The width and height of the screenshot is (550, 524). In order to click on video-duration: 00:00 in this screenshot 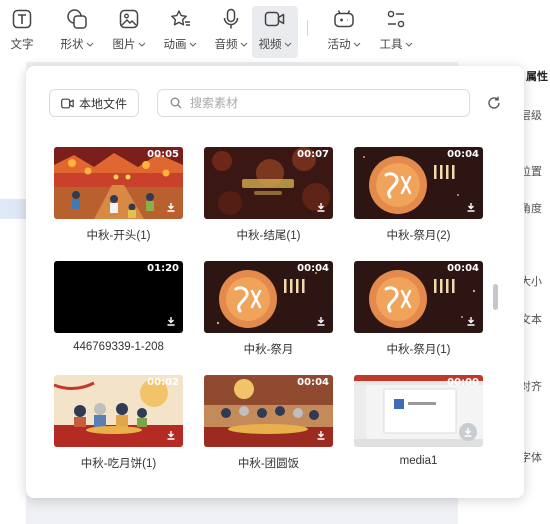, I will do `click(463, 382)`.